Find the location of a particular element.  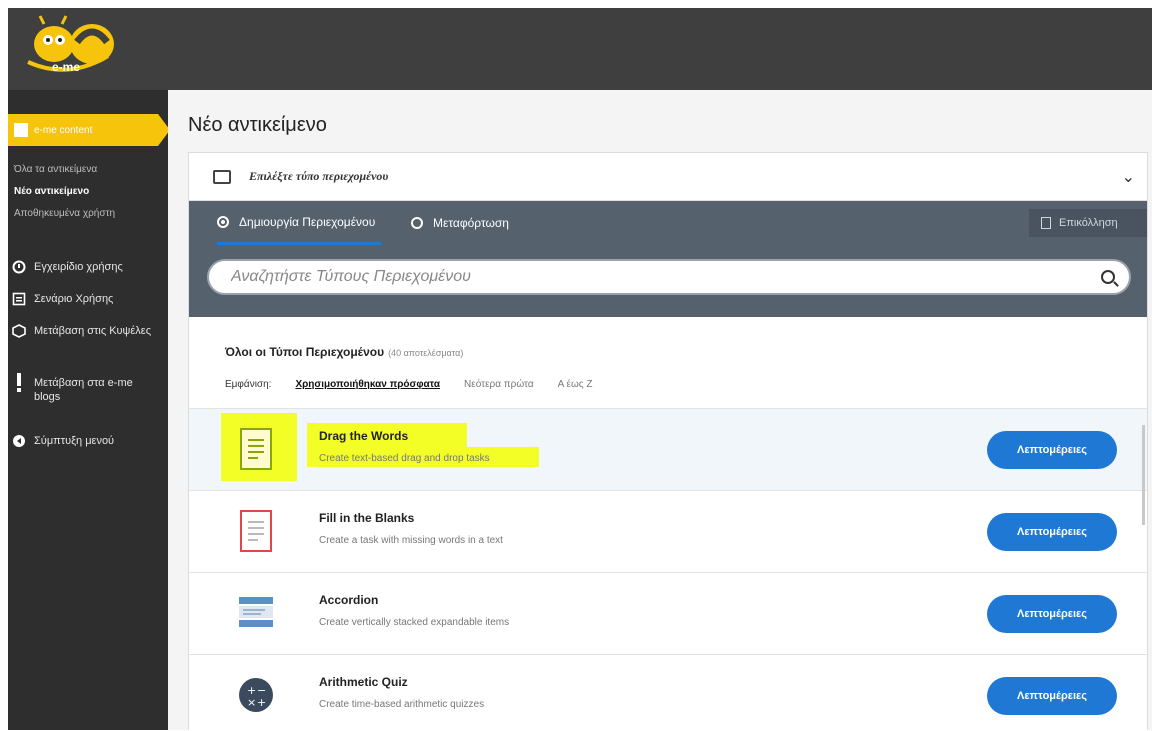

hexagon-icon is located at coordinates (19, 331).